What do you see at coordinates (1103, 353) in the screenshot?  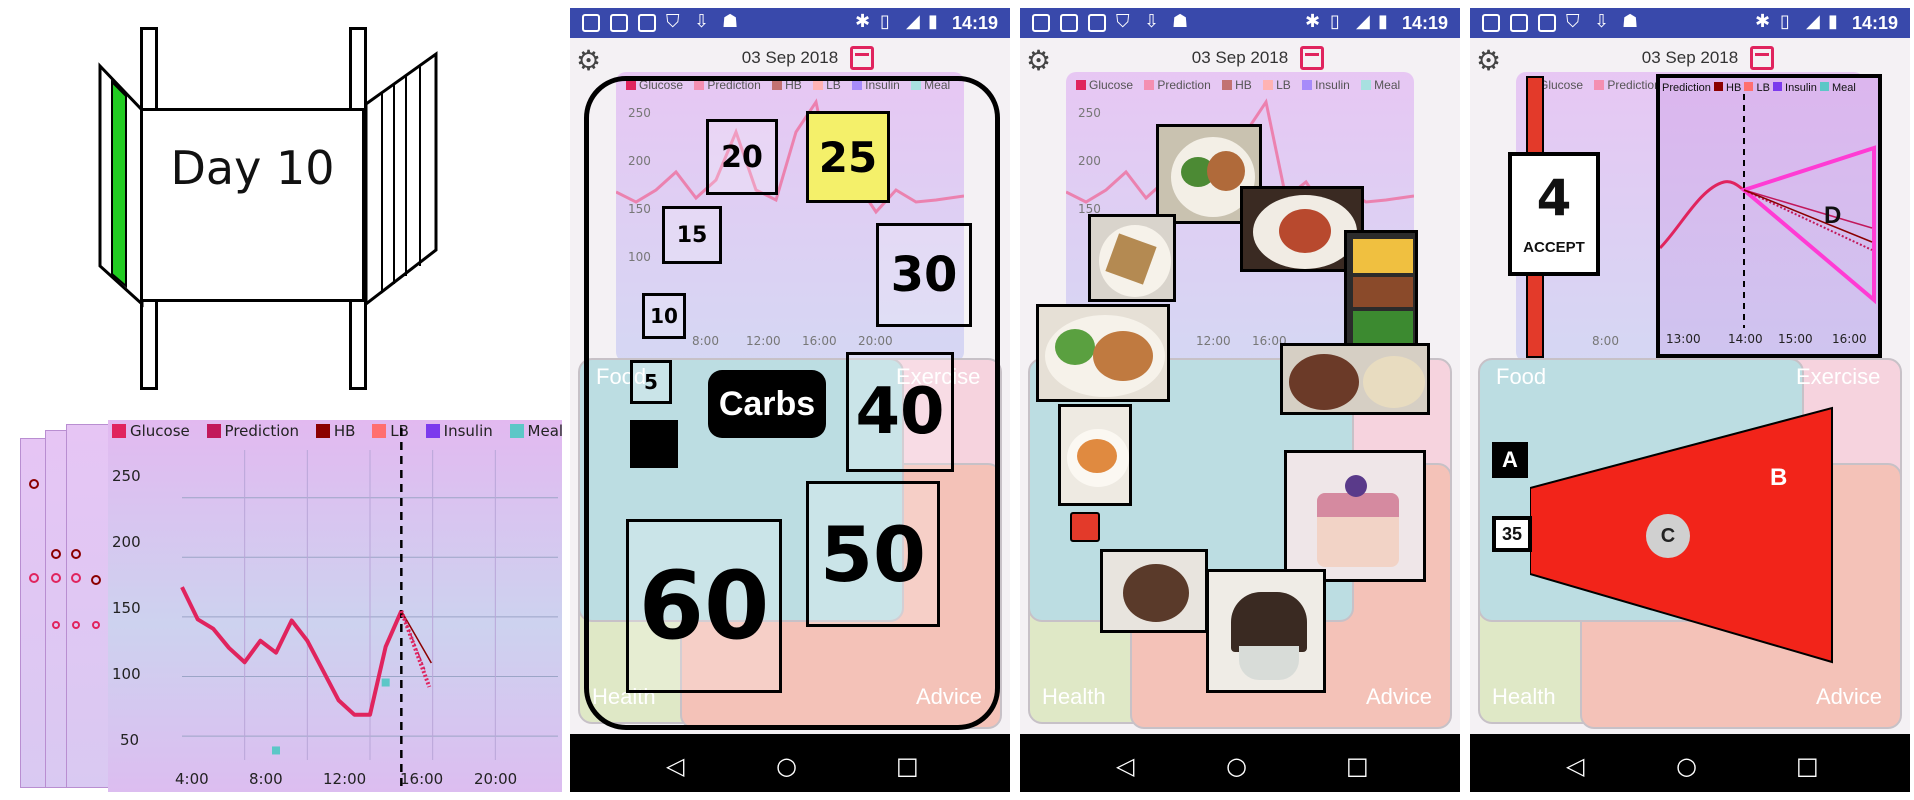 I see `food-tile-grilled-chicken` at bounding box center [1103, 353].